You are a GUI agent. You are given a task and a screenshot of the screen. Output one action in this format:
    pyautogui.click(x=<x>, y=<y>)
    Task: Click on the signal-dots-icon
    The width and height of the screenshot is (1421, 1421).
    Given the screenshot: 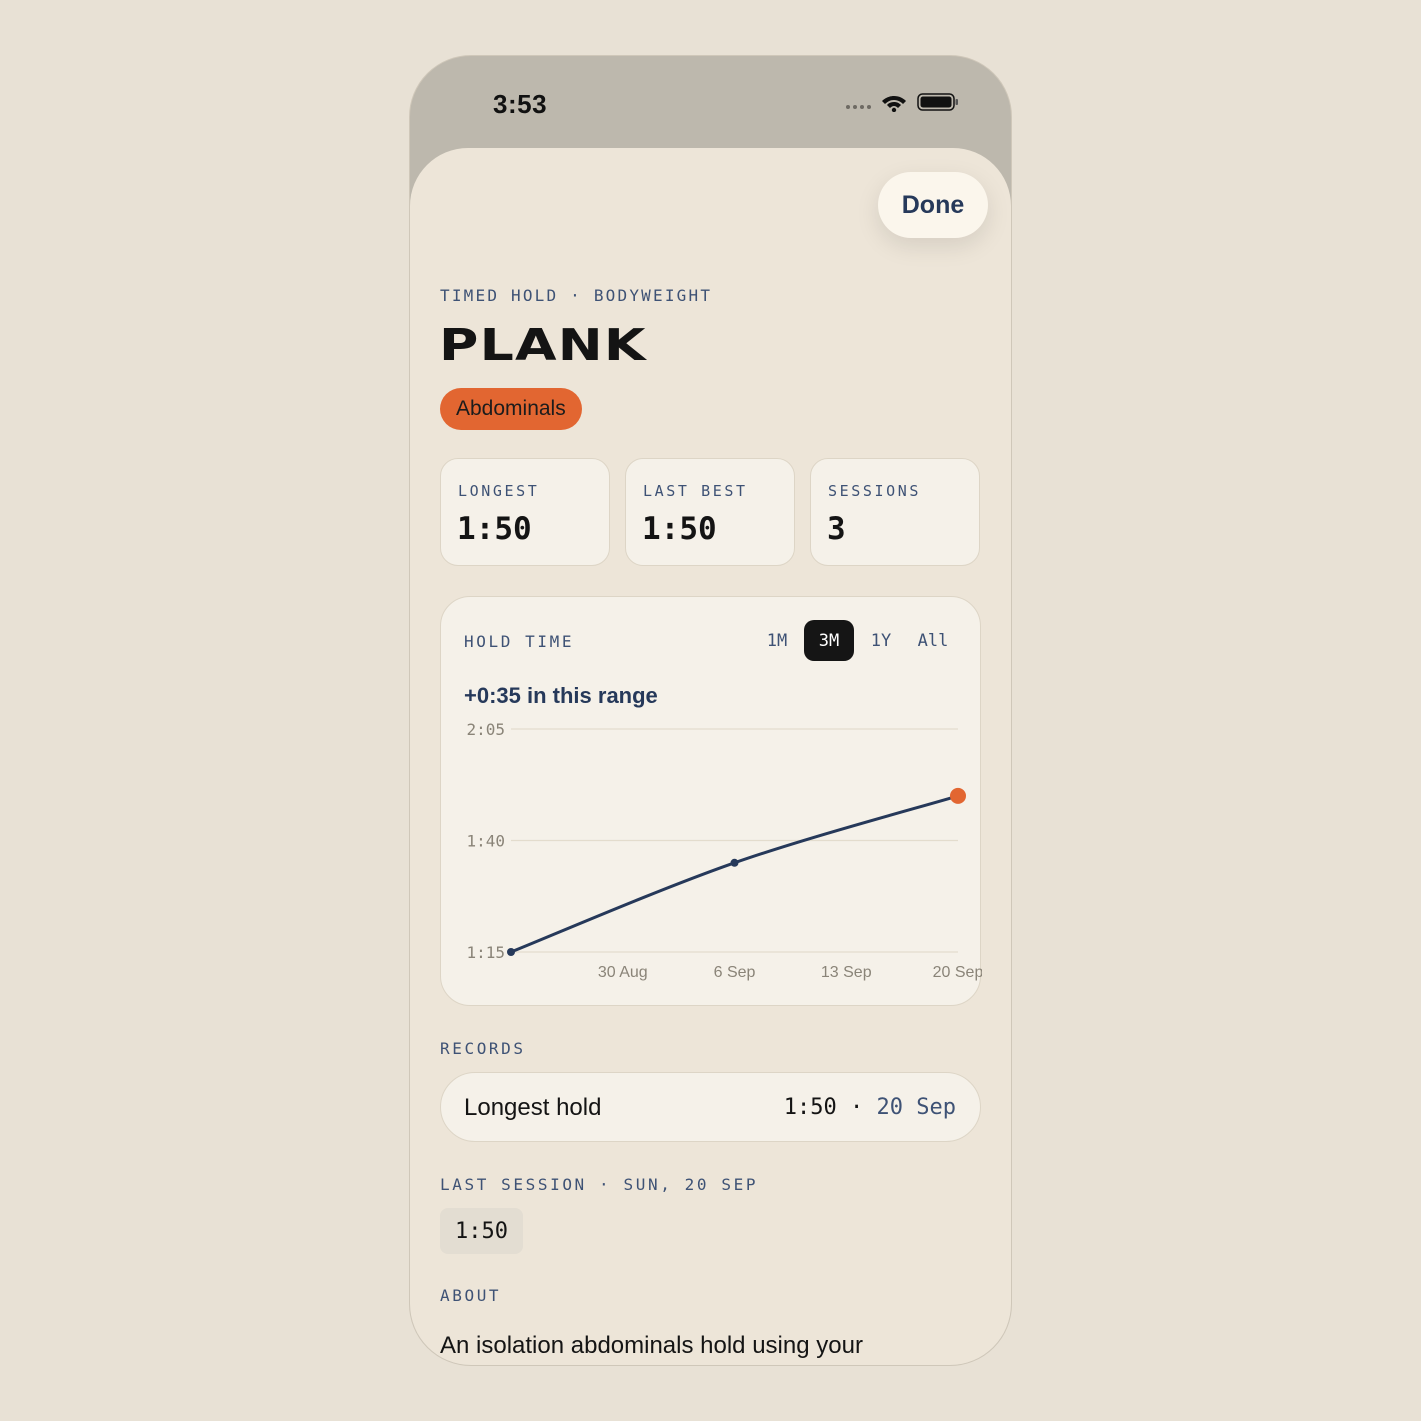 What is the action you would take?
    pyautogui.click(x=858, y=107)
    